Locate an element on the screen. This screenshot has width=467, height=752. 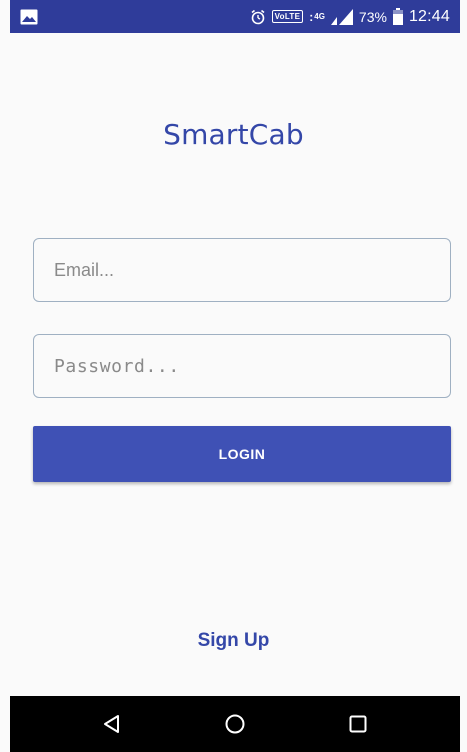
email-field is located at coordinates (242, 270).